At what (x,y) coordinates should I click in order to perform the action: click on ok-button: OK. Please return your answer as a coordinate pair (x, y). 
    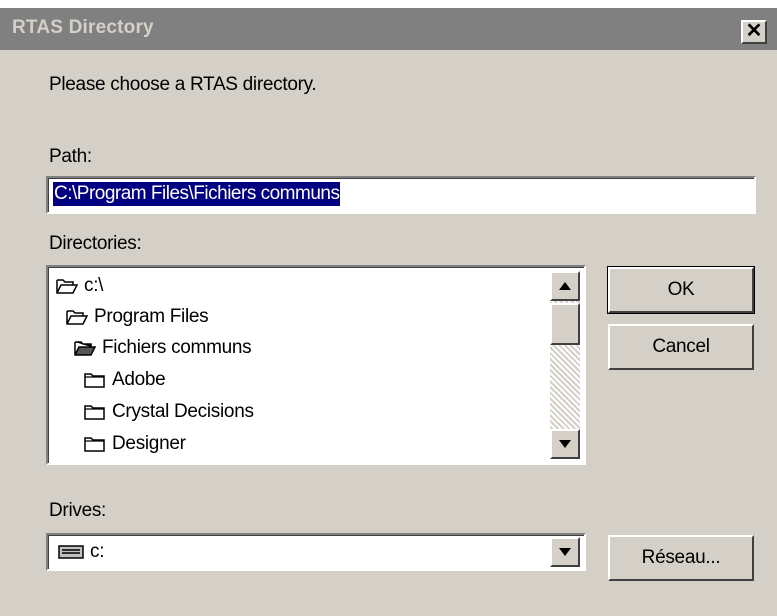
    Looking at the image, I should click on (681, 290).